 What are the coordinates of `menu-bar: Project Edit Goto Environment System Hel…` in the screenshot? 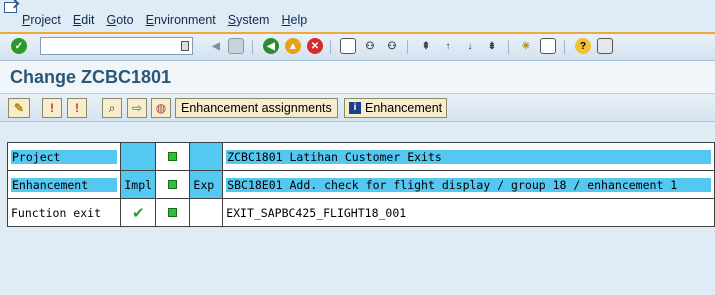 It's located at (357, 16).